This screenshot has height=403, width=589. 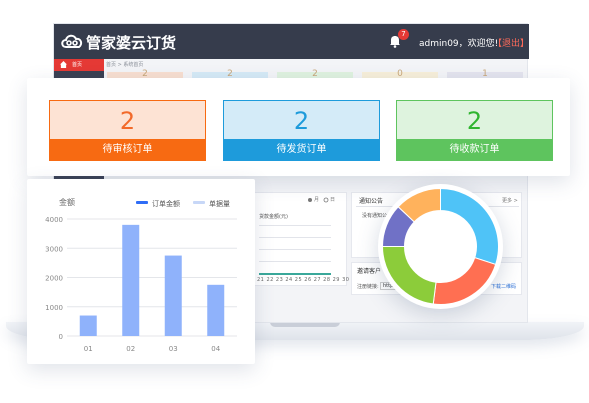 What do you see at coordinates (125, 65) in the screenshot?
I see `breadcrumb: 首页 > 系统首页` at bounding box center [125, 65].